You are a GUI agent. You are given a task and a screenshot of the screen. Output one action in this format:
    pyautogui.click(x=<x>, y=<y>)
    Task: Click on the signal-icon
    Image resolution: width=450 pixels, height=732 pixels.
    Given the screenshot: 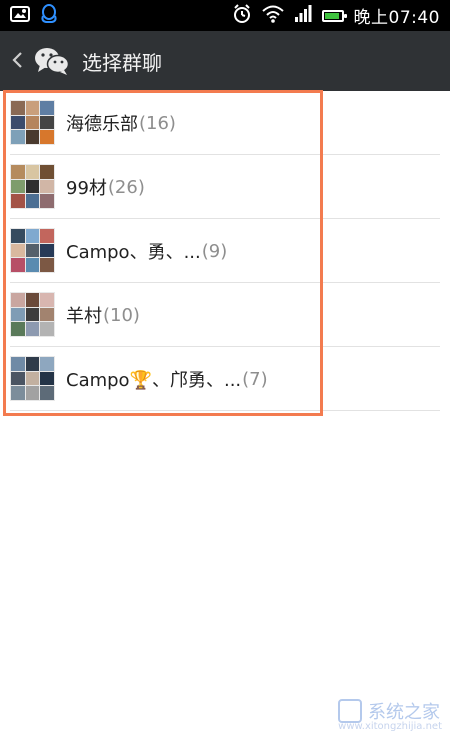 What is the action you would take?
    pyautogui.click(x=303, y=15)
    